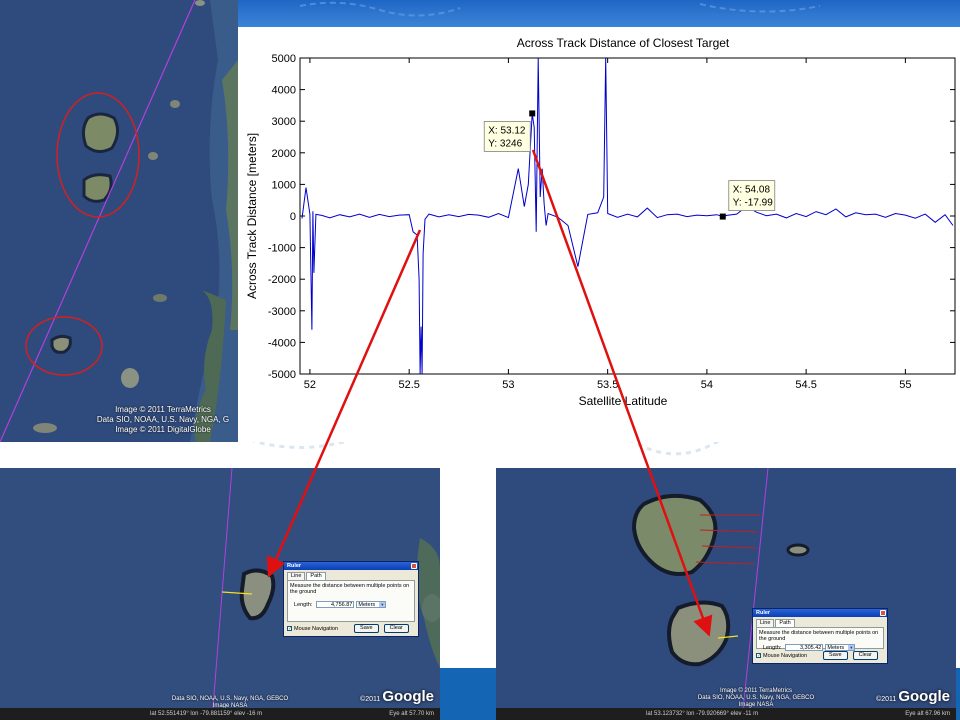 Image resolution: width=960 pixels, height=720 pixels. I want to click on datatip-x-label: X: 53.12, so click(507, 130).